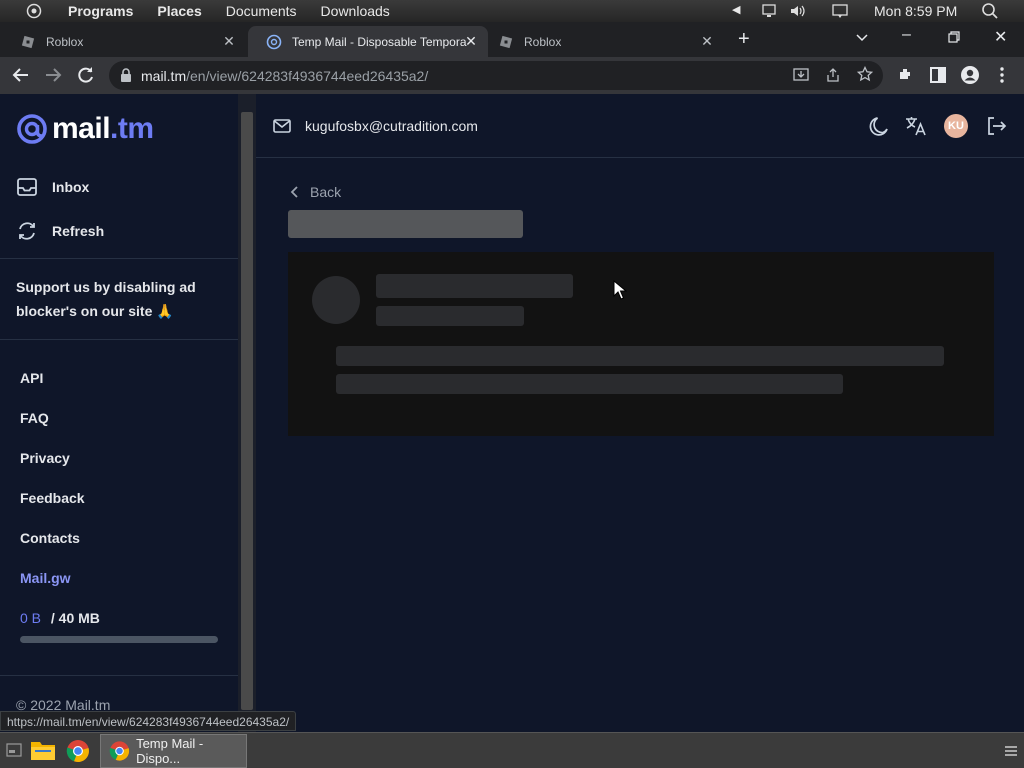 This screenshot has width=1024, height=768. I want to click on storage-used: 0 B, so click(31, 618).